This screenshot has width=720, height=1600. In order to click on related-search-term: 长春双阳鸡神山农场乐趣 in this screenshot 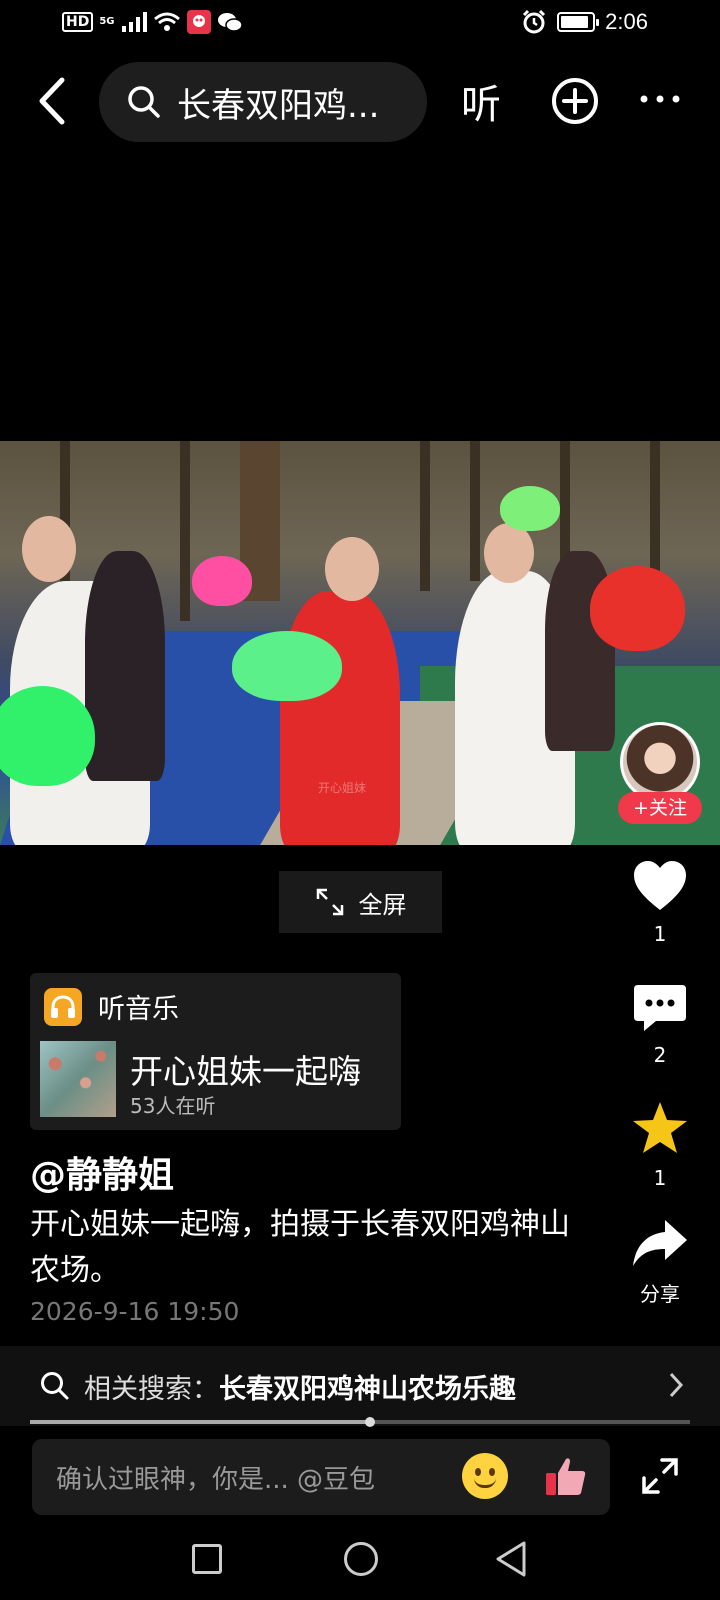, I will do `click(367, 1389)`.